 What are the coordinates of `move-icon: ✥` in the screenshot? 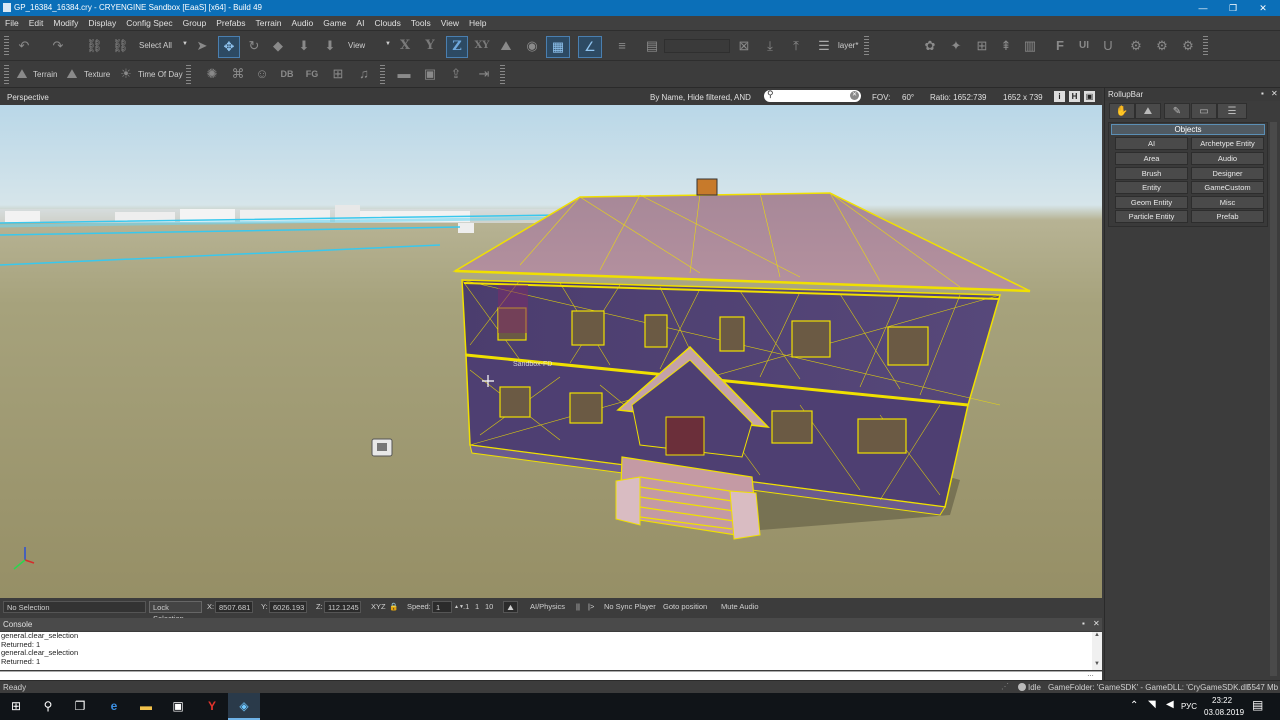 It's located at (229, 47).